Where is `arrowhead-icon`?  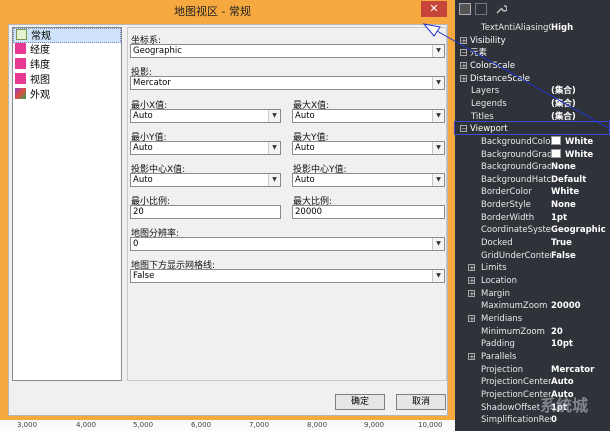
arrowhead-icon is located at coordinates (431, 30).